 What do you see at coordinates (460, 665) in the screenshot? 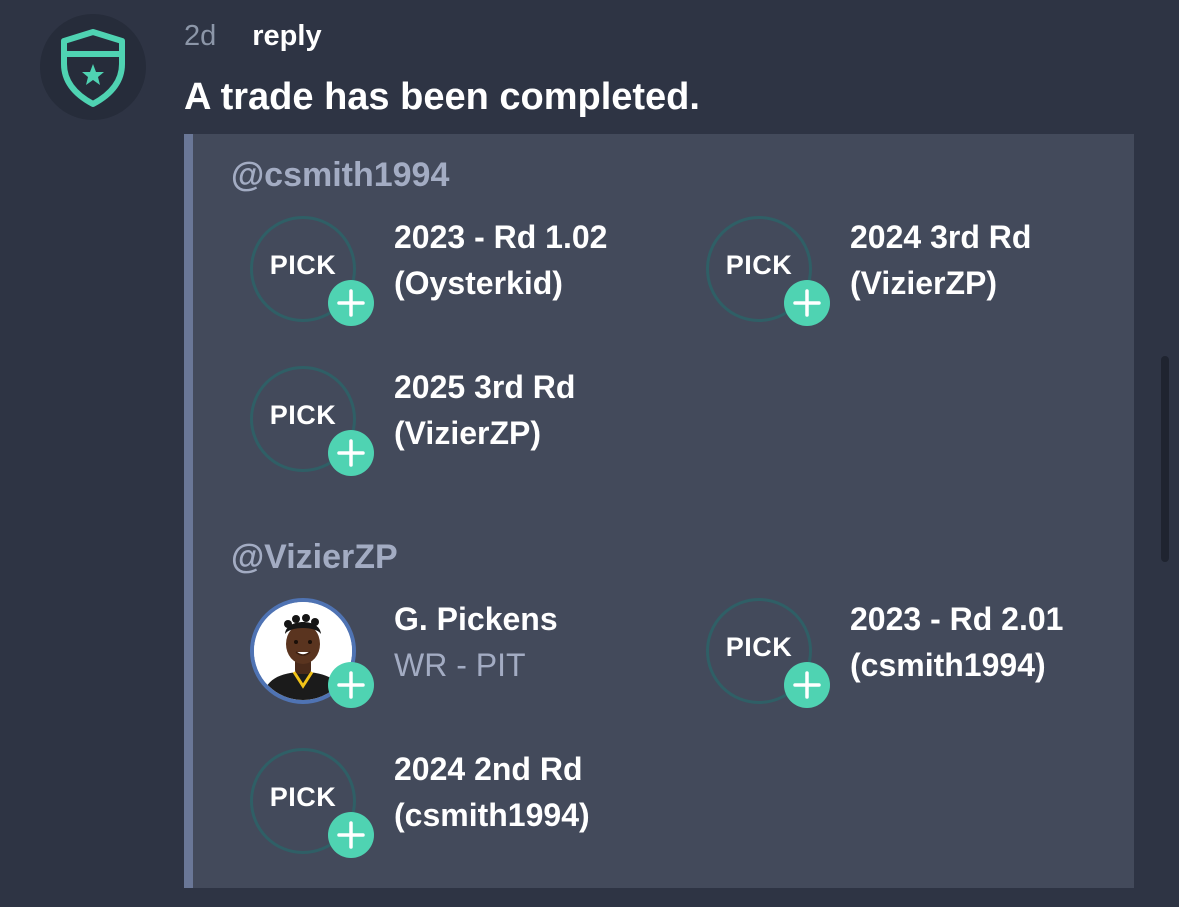
I see `player-position-team: WR - PIT` at bounding box center [460, 665].